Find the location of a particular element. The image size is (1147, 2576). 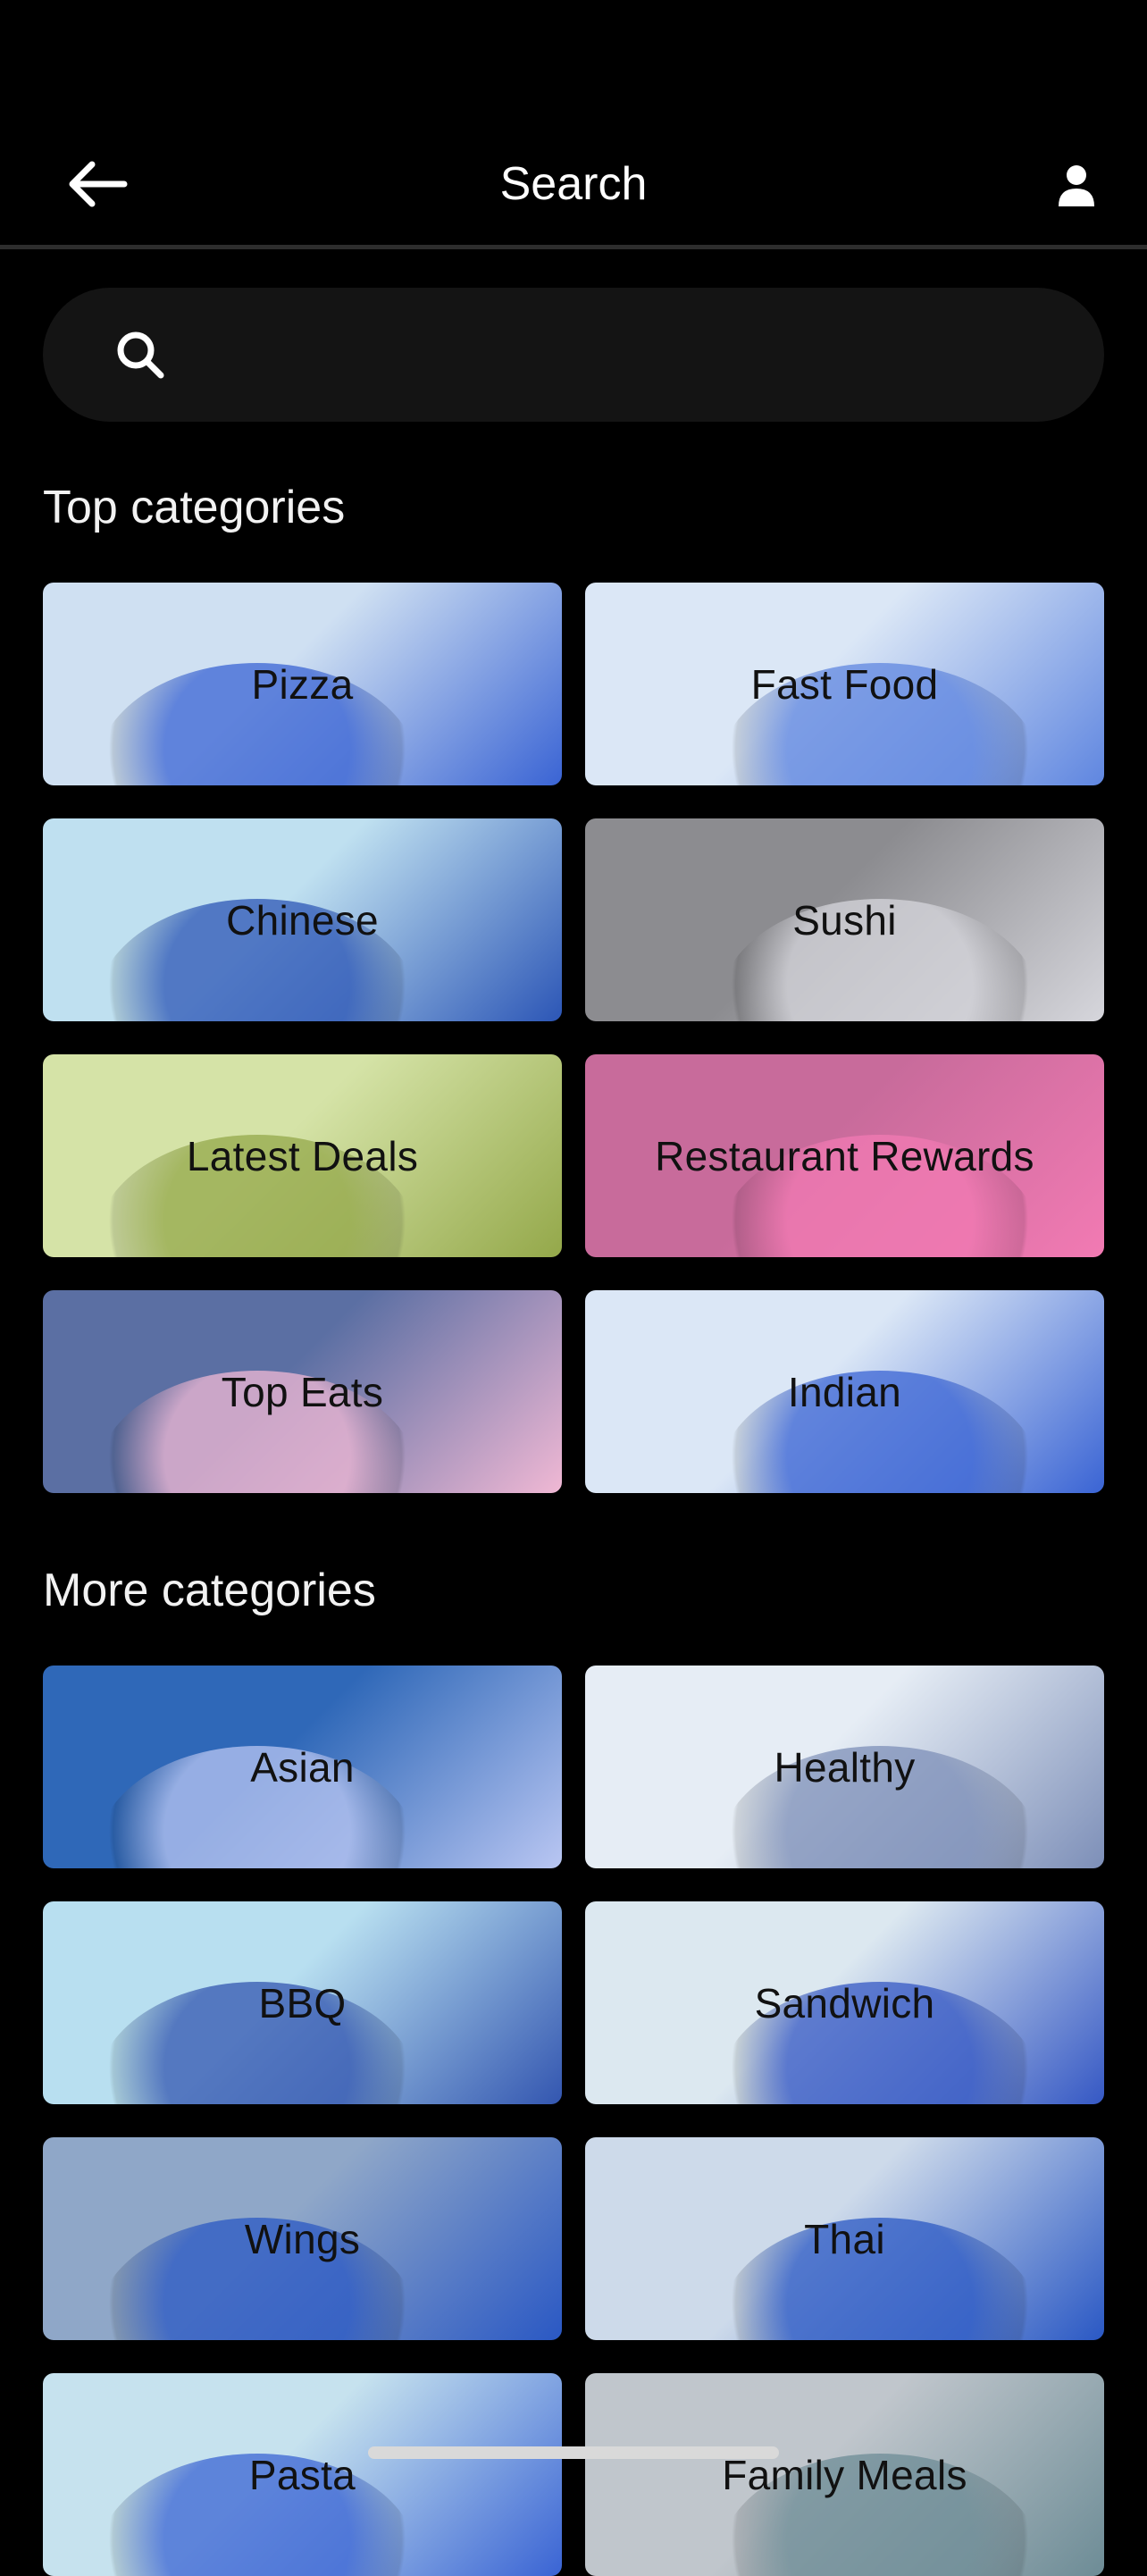

category-label: Fast Food is located at coordinates (845, 684).